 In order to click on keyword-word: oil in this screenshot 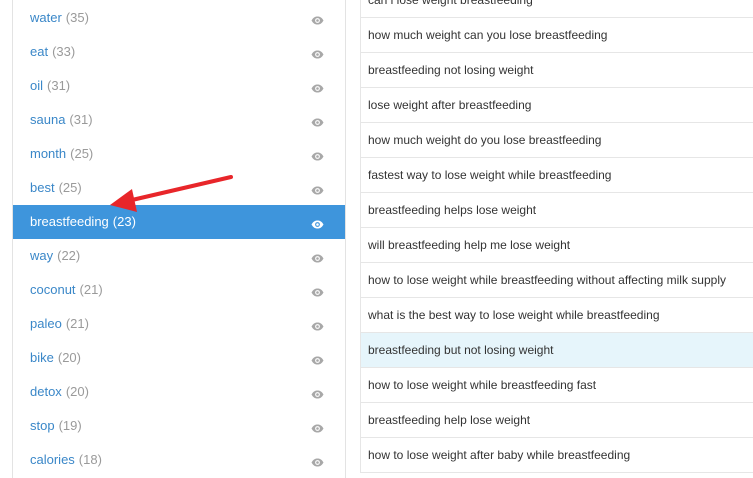, I will do `click(37, 85)`.